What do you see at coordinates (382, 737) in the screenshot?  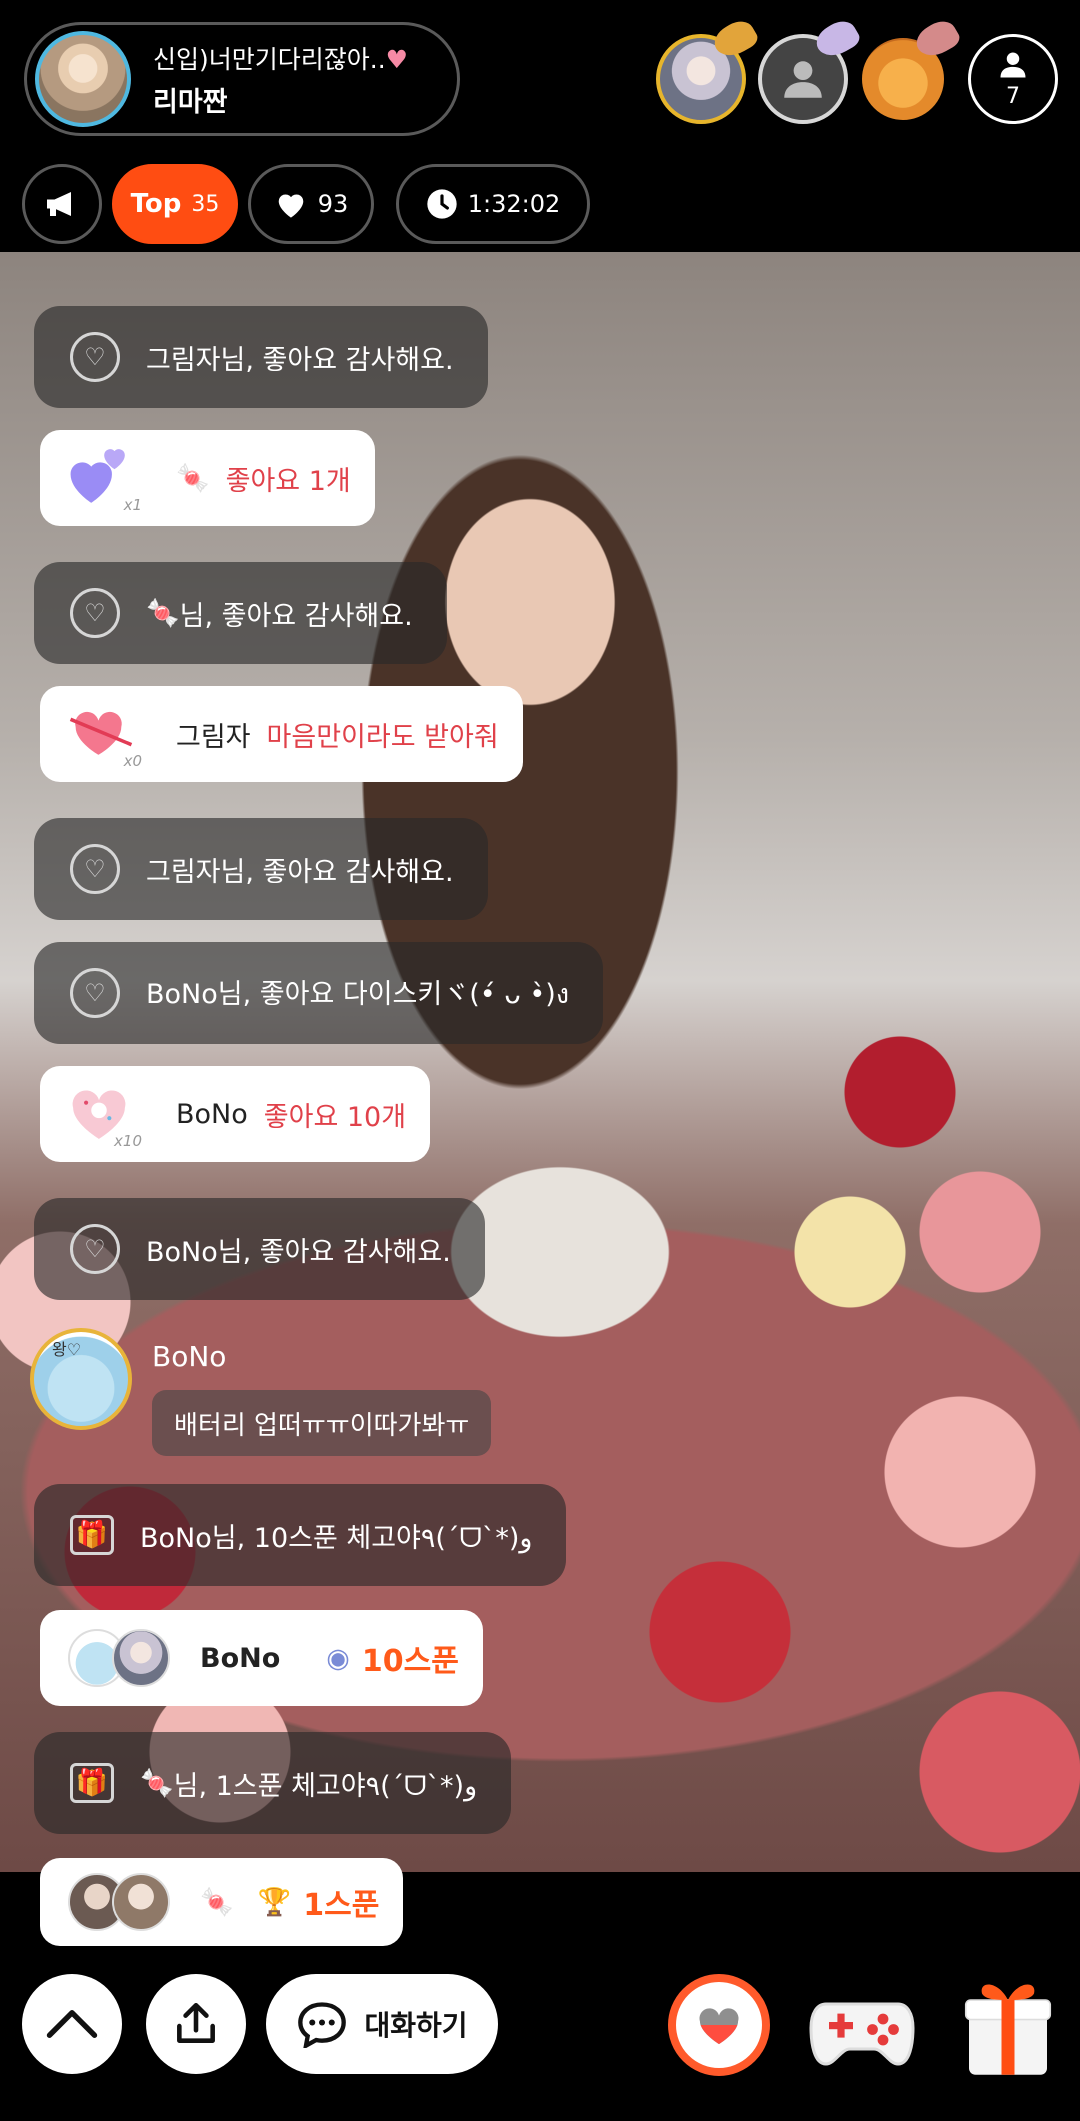 I see `like-label: 마음만이라도 받아줘` at bounding box center [382, 737].